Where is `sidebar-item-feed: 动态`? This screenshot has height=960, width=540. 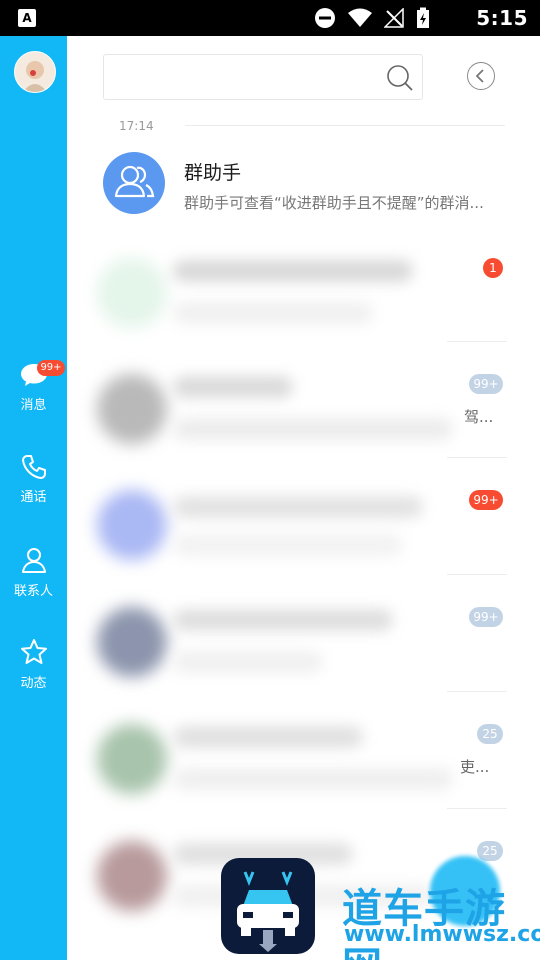 sidebar-item-feed: 动态 is located at coordinates (33, 664).